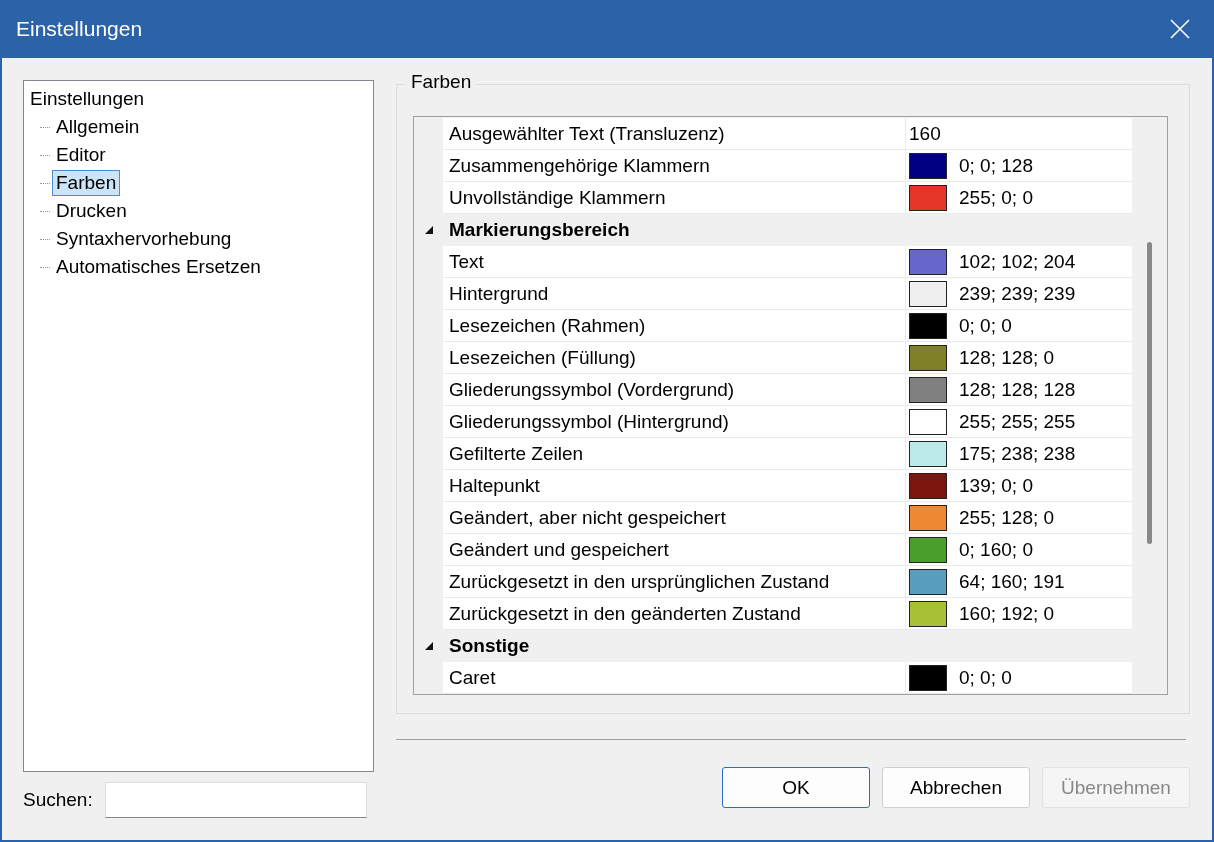 The image size is (1214, 842). What do you see at coordinates (58, 800) in the screenshot?
I see `search-label: Suchen:` at bounding box center [58, 800].